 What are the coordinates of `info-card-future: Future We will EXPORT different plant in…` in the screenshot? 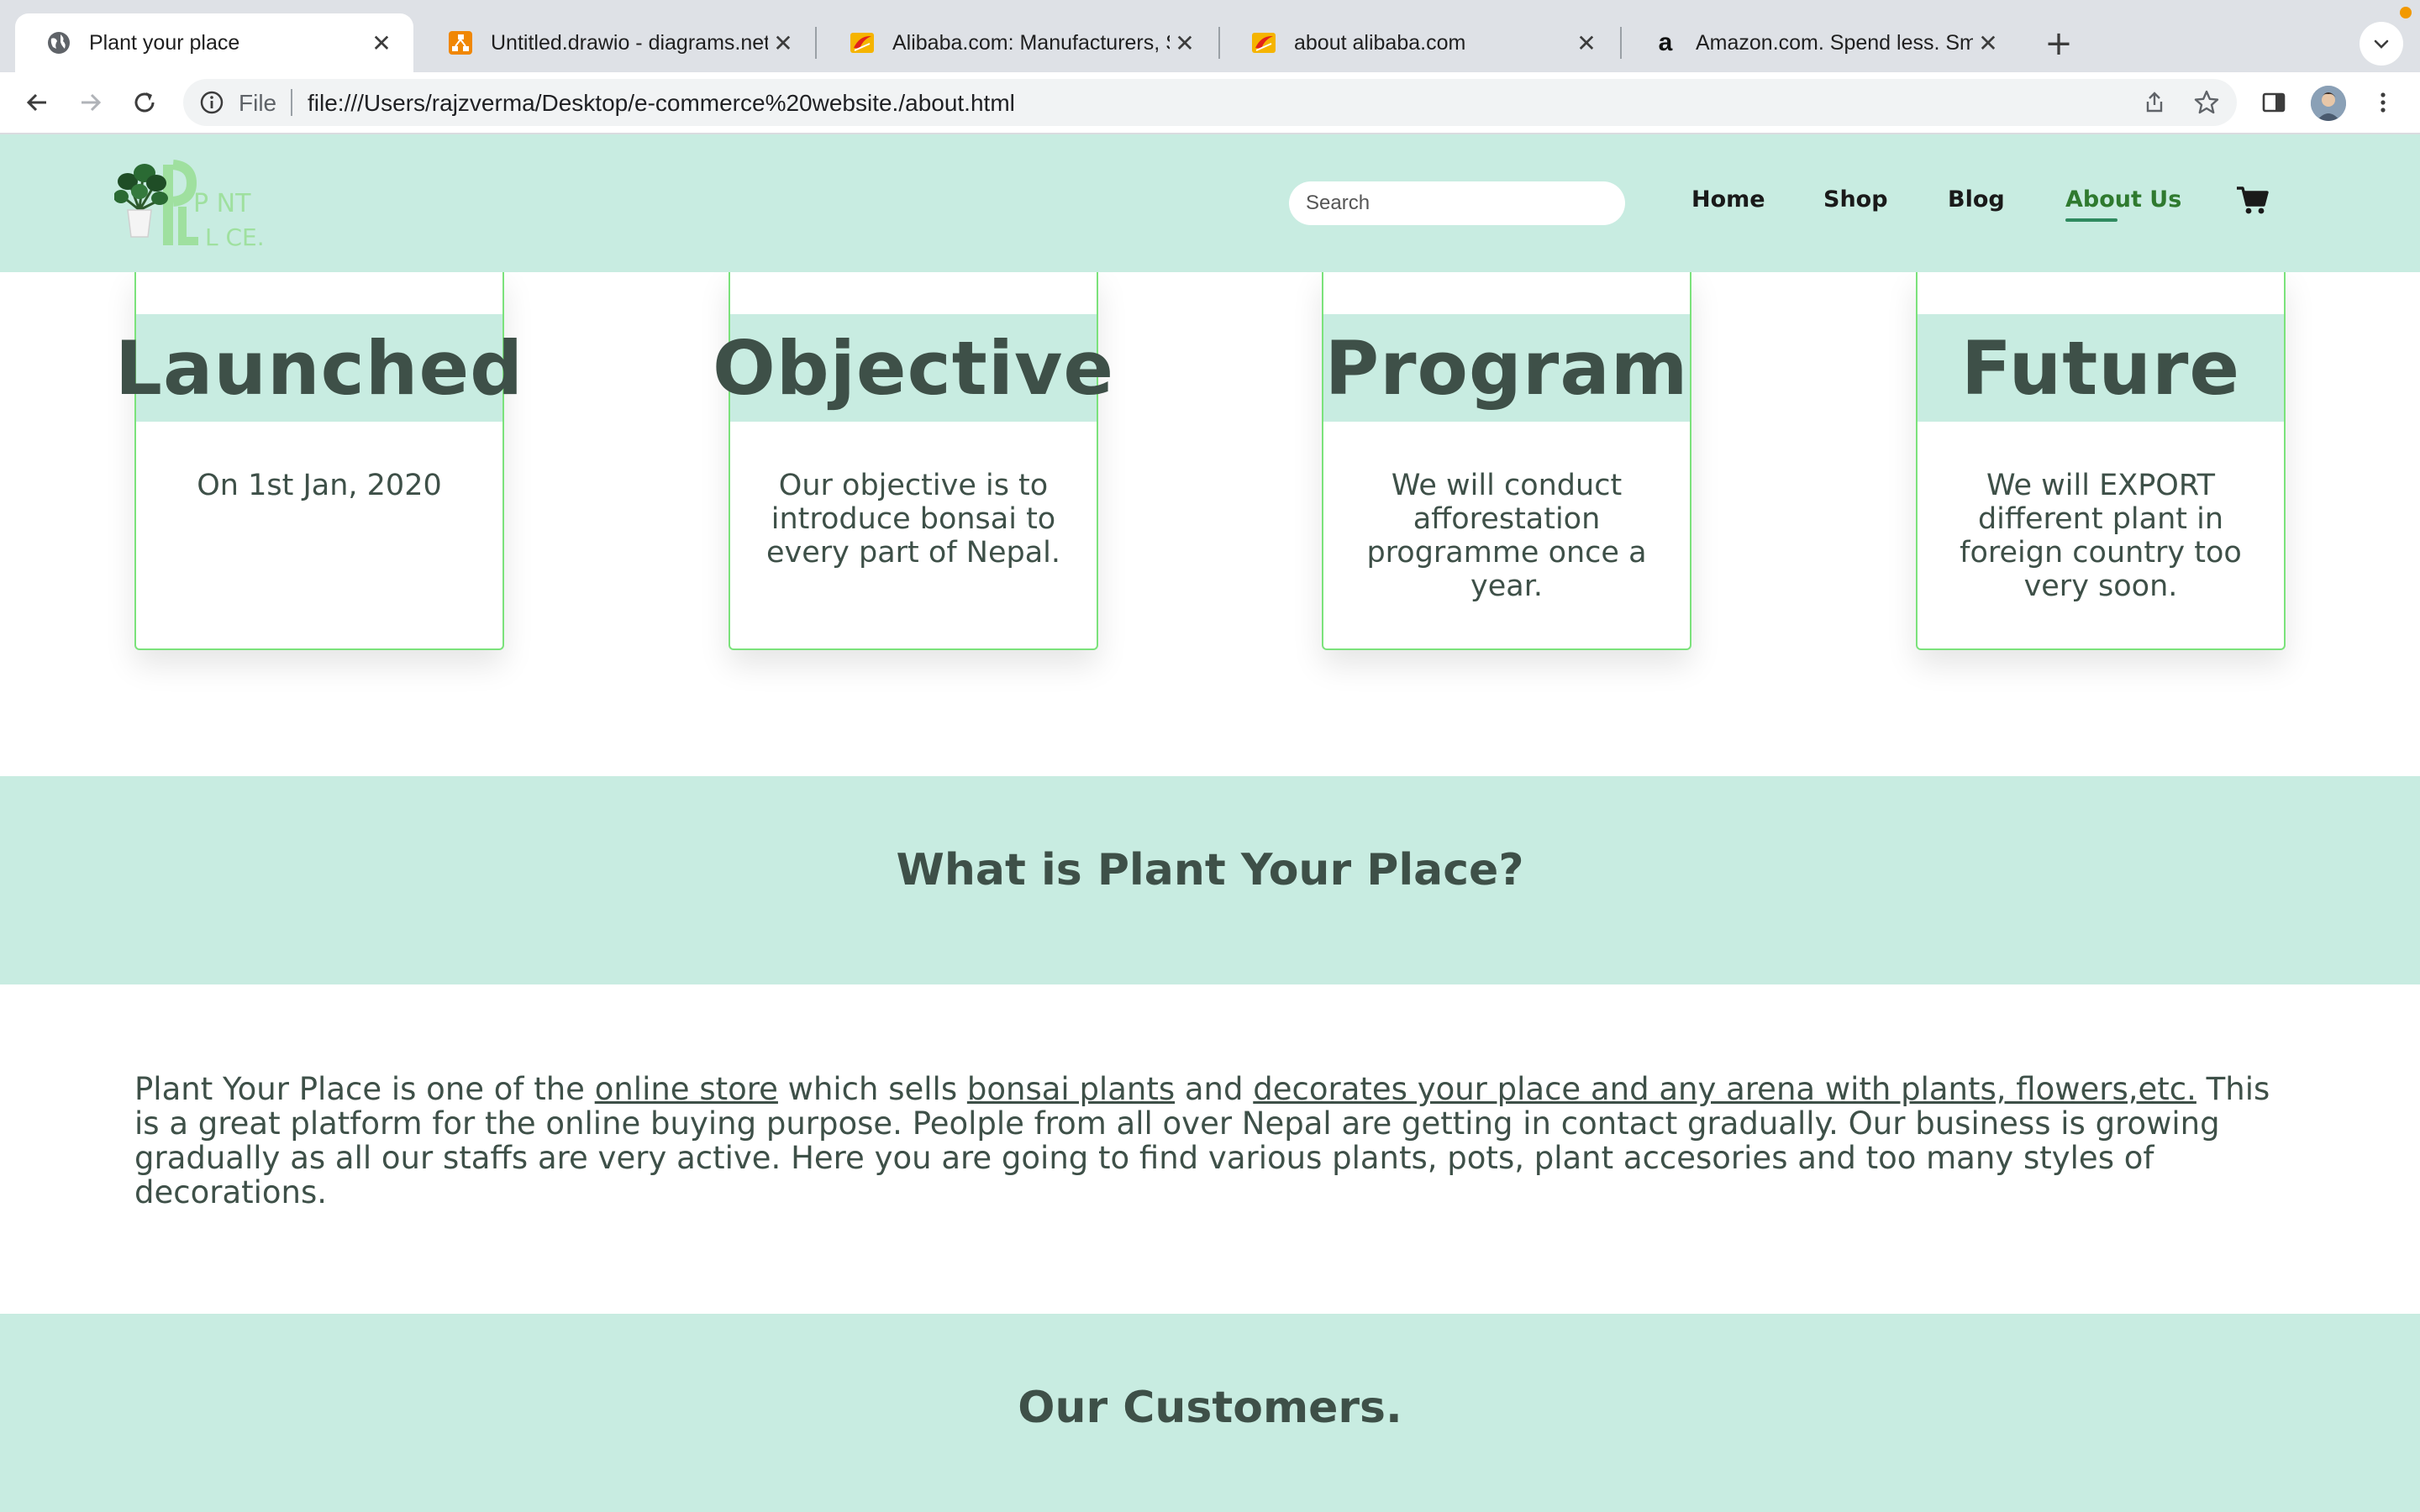 It's located at (2101, 460).